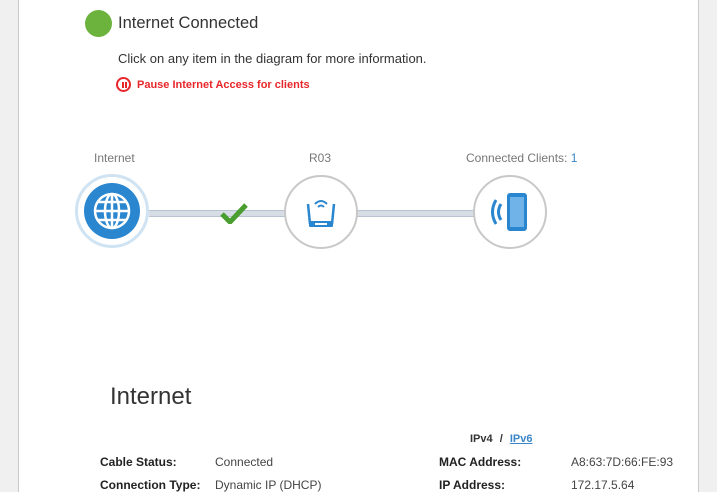  I want to click on internet-node, so click(112, 211).